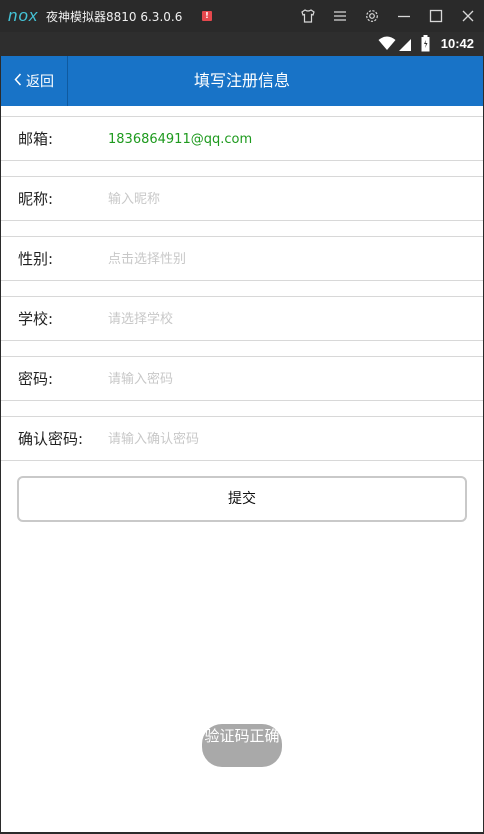  I want to click on app-header: 返回 填写注册信息, so click(242, 81).